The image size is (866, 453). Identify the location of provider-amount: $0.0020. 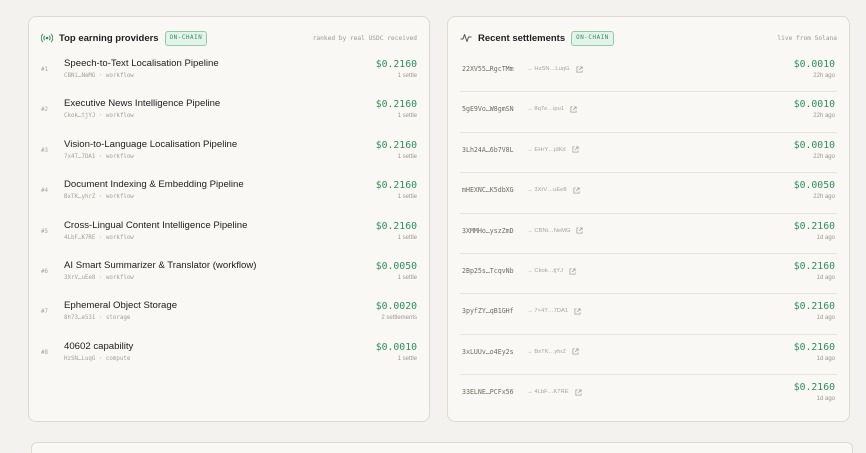
(396, 307).